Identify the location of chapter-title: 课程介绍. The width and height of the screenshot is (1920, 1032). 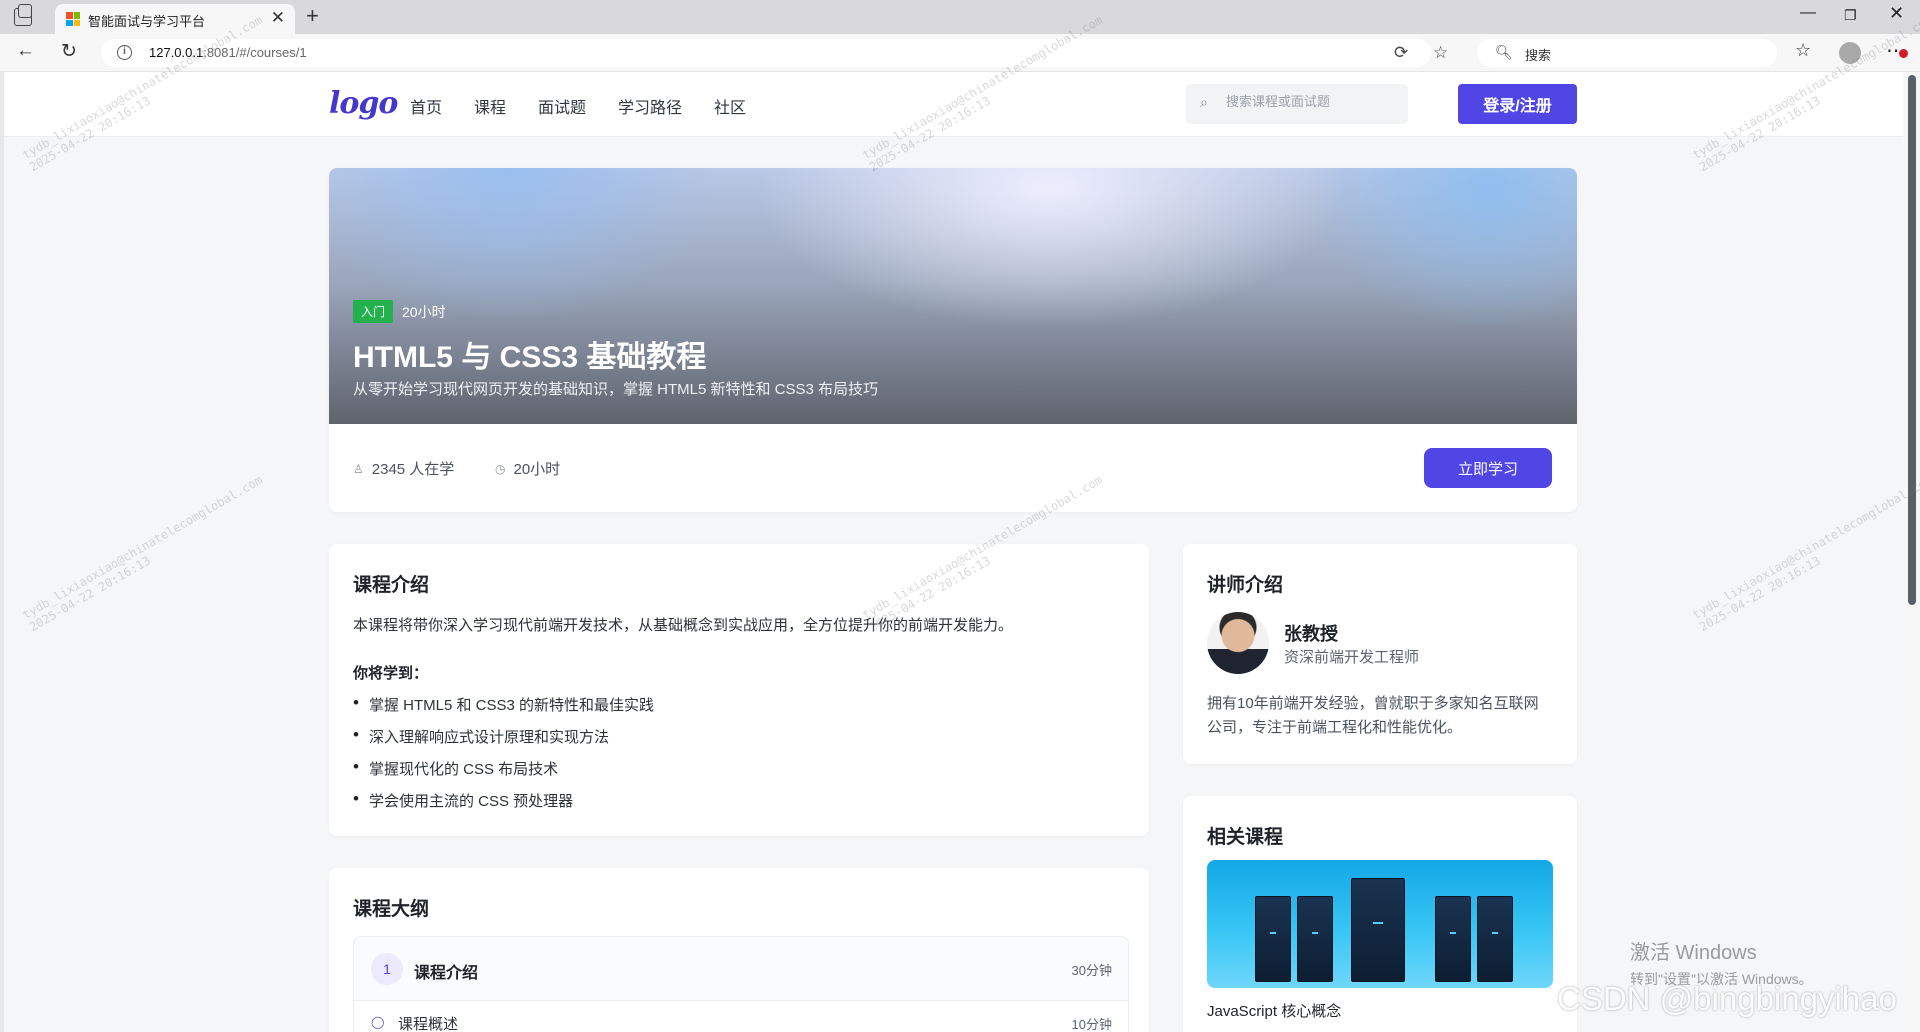
(446, 973).